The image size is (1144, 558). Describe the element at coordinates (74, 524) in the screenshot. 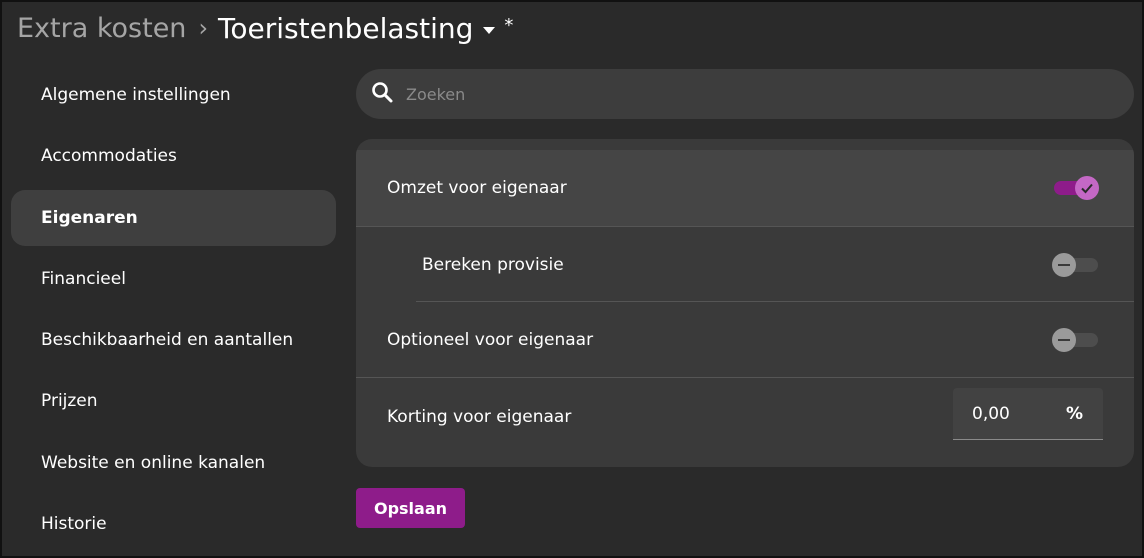

I see `sidebar-item-label: Historie` at that location.